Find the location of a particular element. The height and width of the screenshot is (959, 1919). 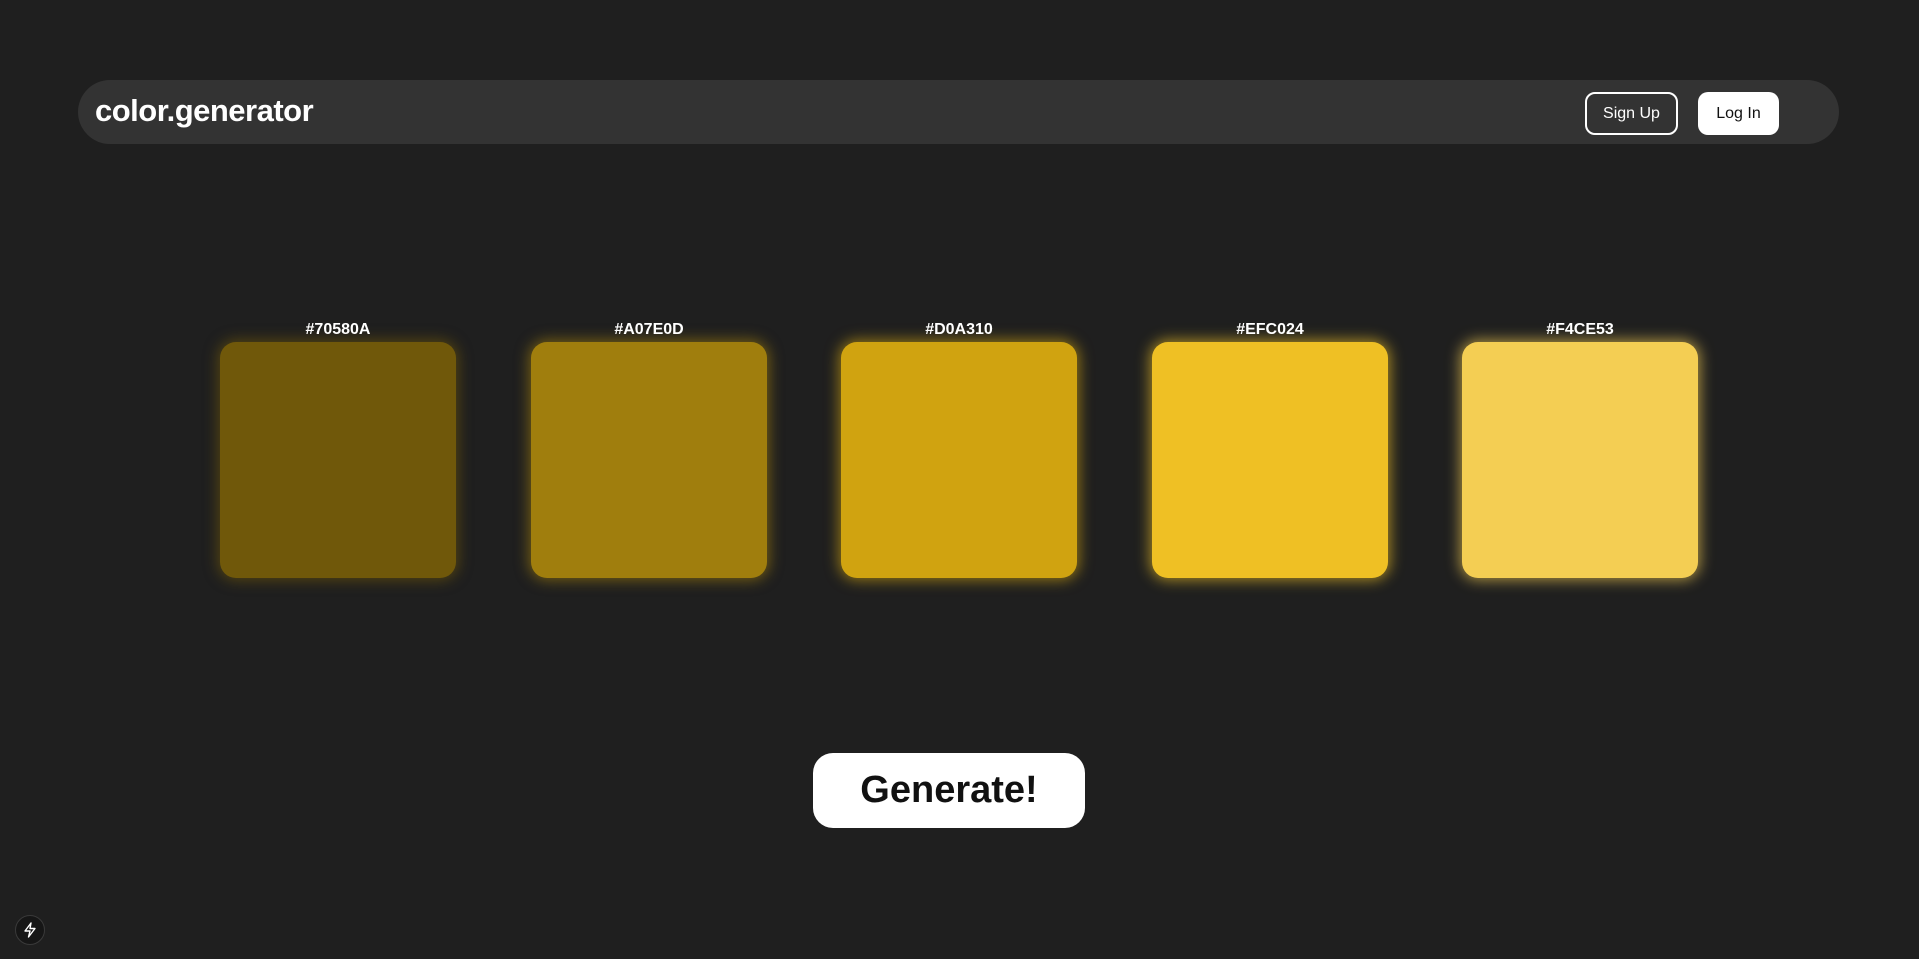

navbar: color.generator Sign Up Log In is located at coordinates (958, 112).